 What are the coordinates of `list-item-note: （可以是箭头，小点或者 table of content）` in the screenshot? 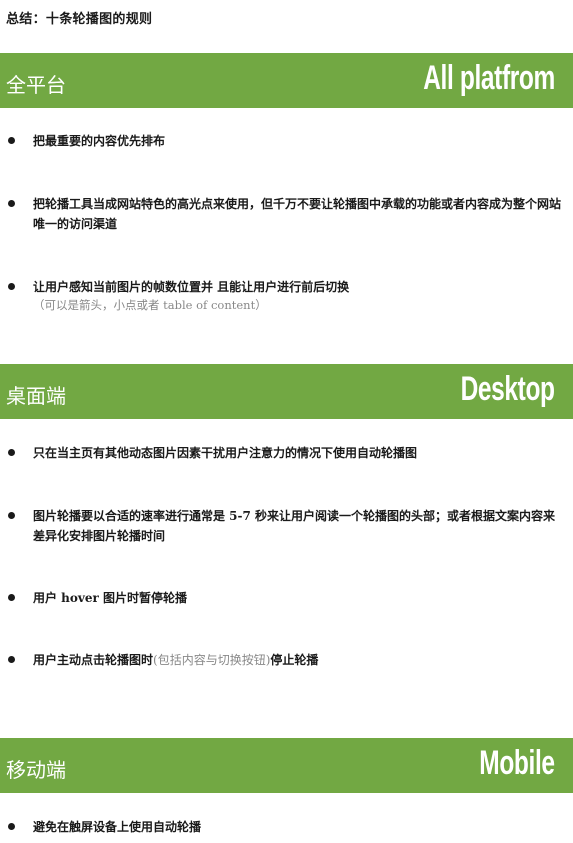 It's located at (150, 305).